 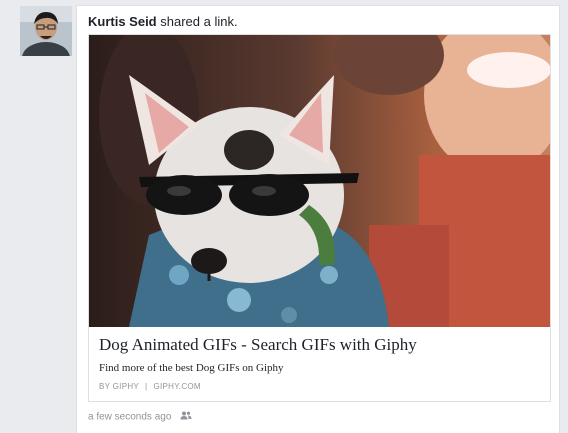 I want to click on post-footer: a few seconds ago, so click(x=140, y=417).